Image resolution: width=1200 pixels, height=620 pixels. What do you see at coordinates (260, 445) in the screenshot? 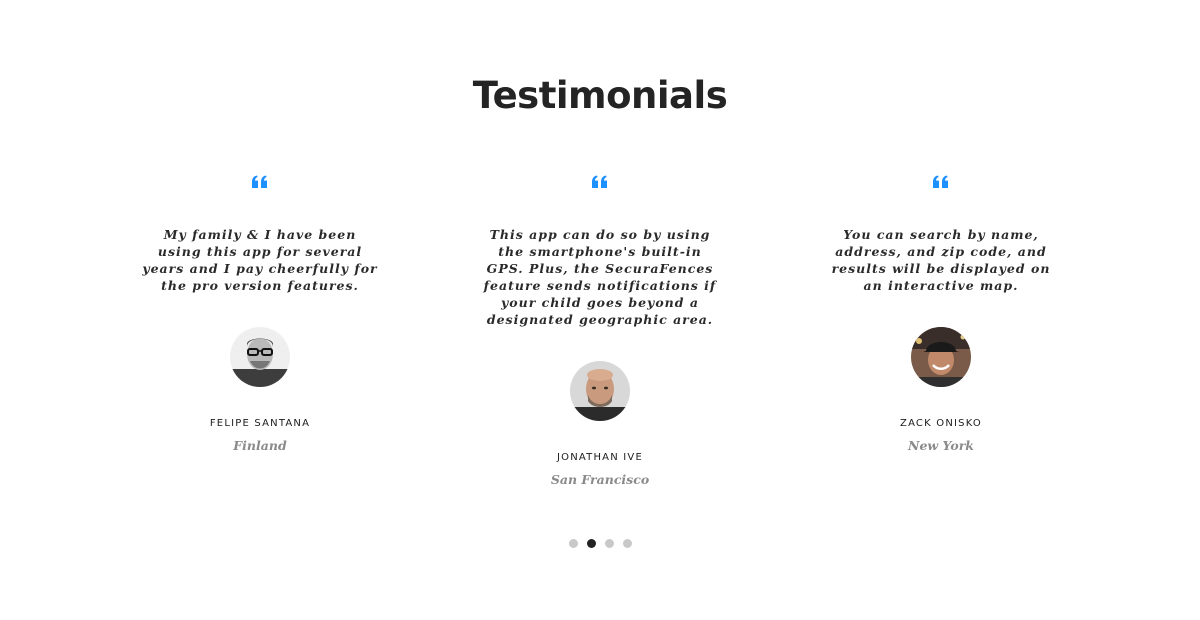
I see `testimonial-author-location: Finland` at bounding box center [260, 445].